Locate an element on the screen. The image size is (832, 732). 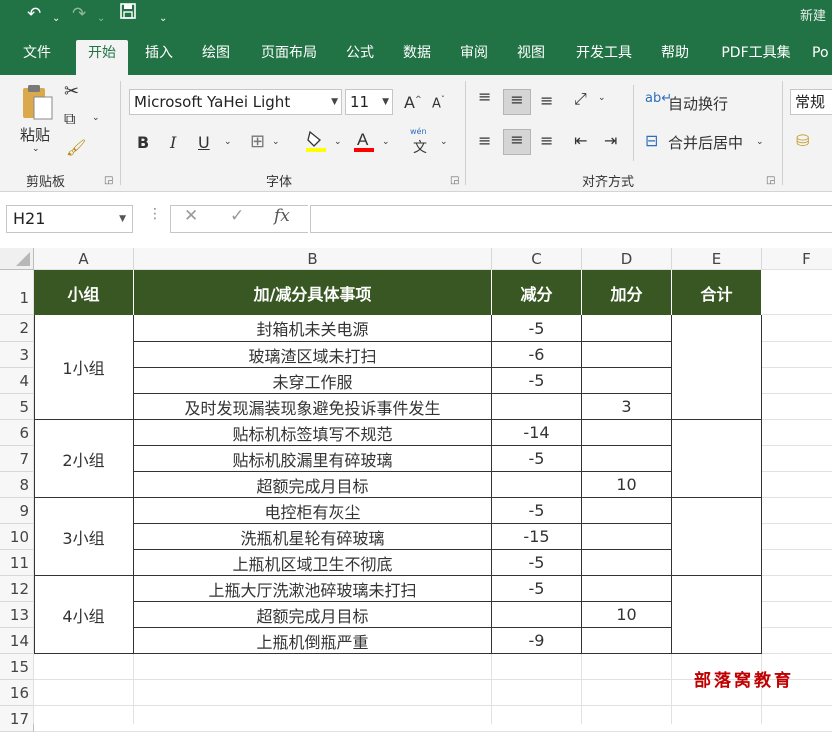
bold-button: B is located at coordinates (143, 142).